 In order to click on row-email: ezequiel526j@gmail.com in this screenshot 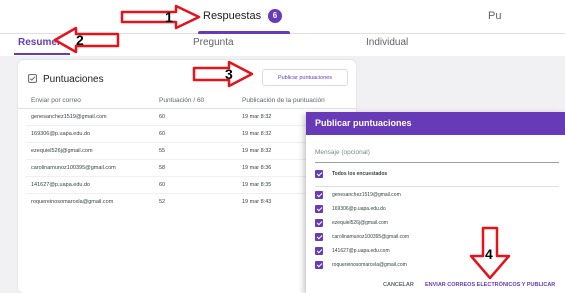, I will do `click(62, 151)`.